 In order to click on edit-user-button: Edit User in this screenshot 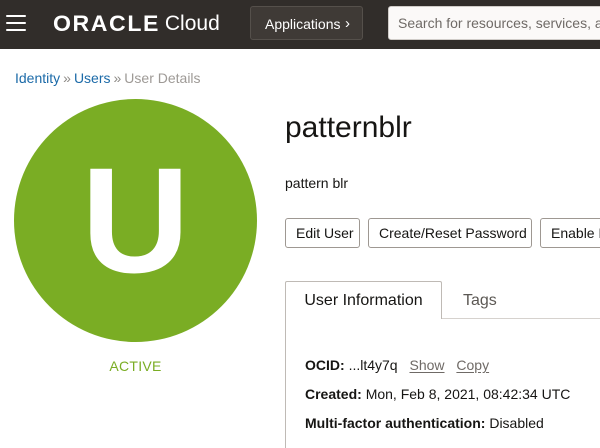, I will do `click(322, 233)`.